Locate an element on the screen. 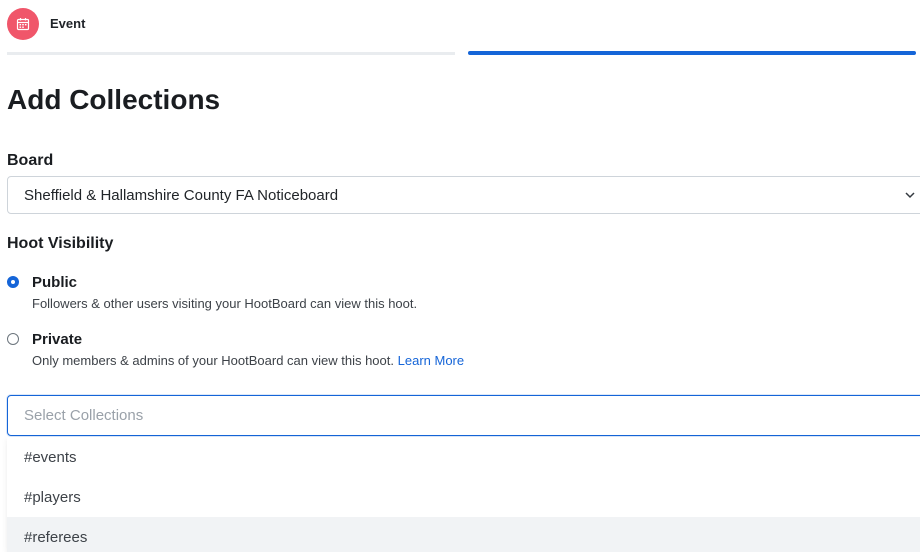 The width and height of the screenshot is (920, 552). step-label: Event is located at coordinates (68, 23).